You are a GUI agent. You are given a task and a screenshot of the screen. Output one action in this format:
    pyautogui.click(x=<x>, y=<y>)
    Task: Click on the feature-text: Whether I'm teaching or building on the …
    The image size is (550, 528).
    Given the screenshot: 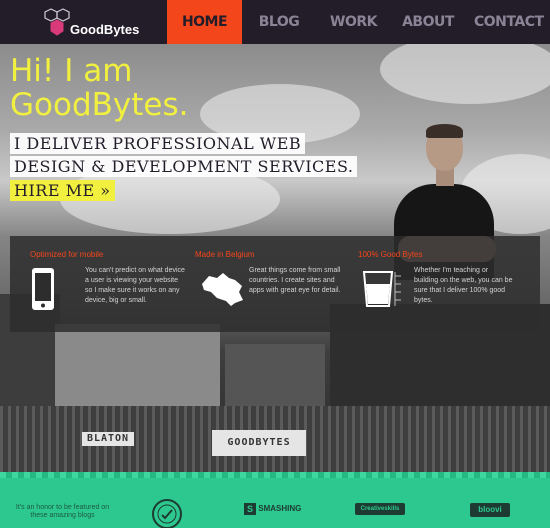 What is the action you would take?
    pyautogui.click(x=463, y=285)
    